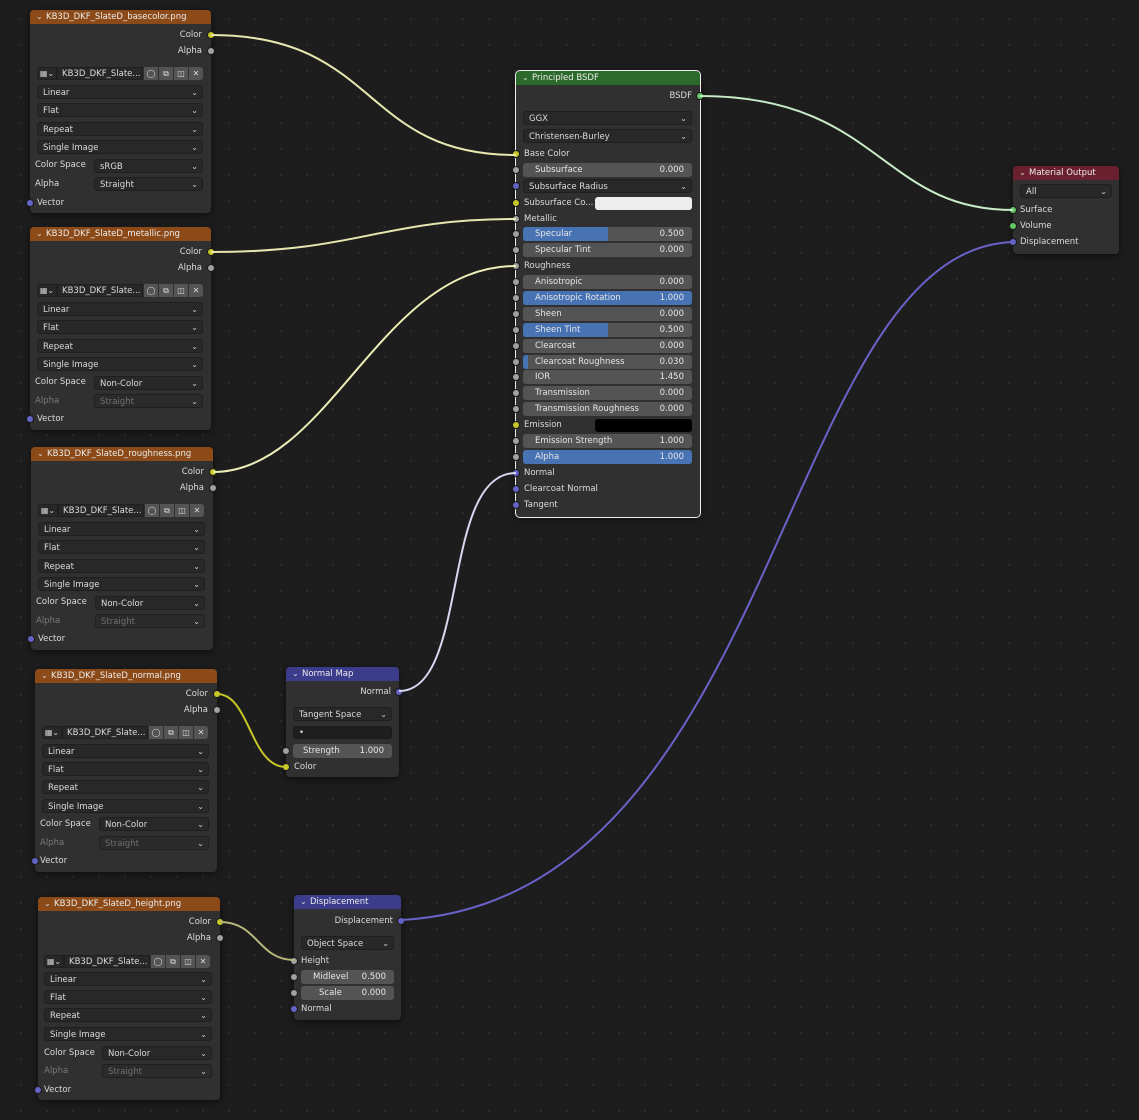 The height and width of the screenshot is (1120, 1139). What do you see at coordinates (516, 409) in the screenshot?
I see `input-transmission-roughness-socket` at bounding box center [516, 409].